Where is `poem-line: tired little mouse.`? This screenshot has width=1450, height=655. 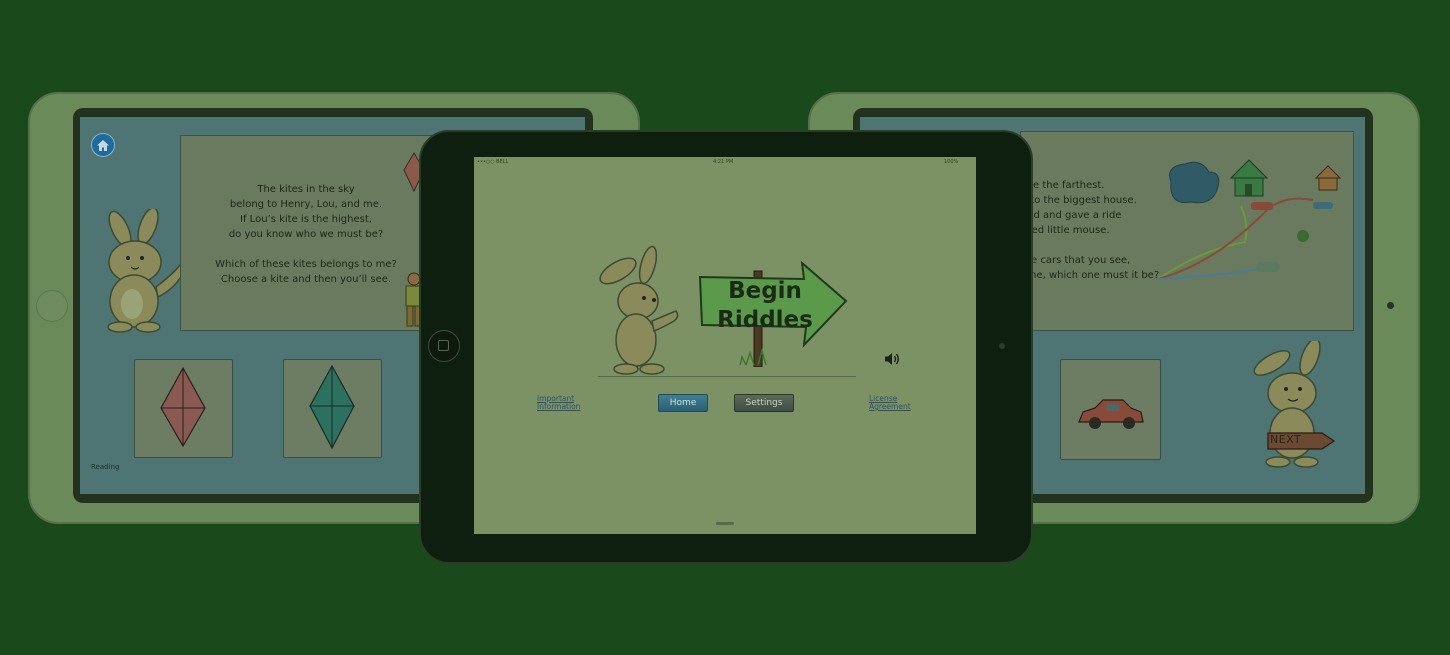 poem-line: tired little mouse. is located at coordinates (1065, 230).